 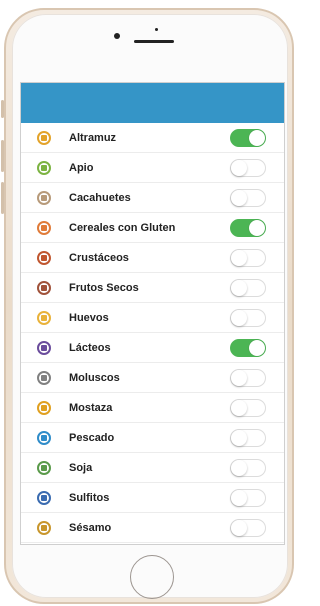 I want to click on volume-down-button, so click(x=2, y=198).